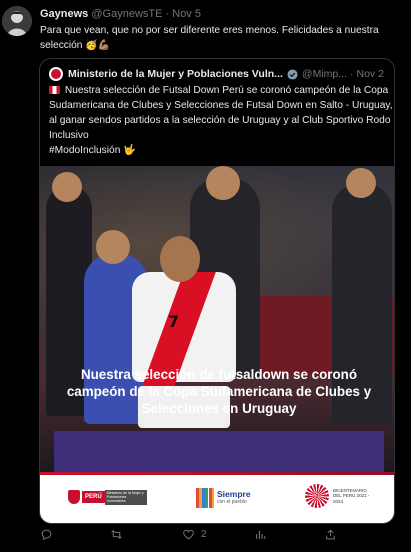  I want to click on views-button, so click(263, 534).